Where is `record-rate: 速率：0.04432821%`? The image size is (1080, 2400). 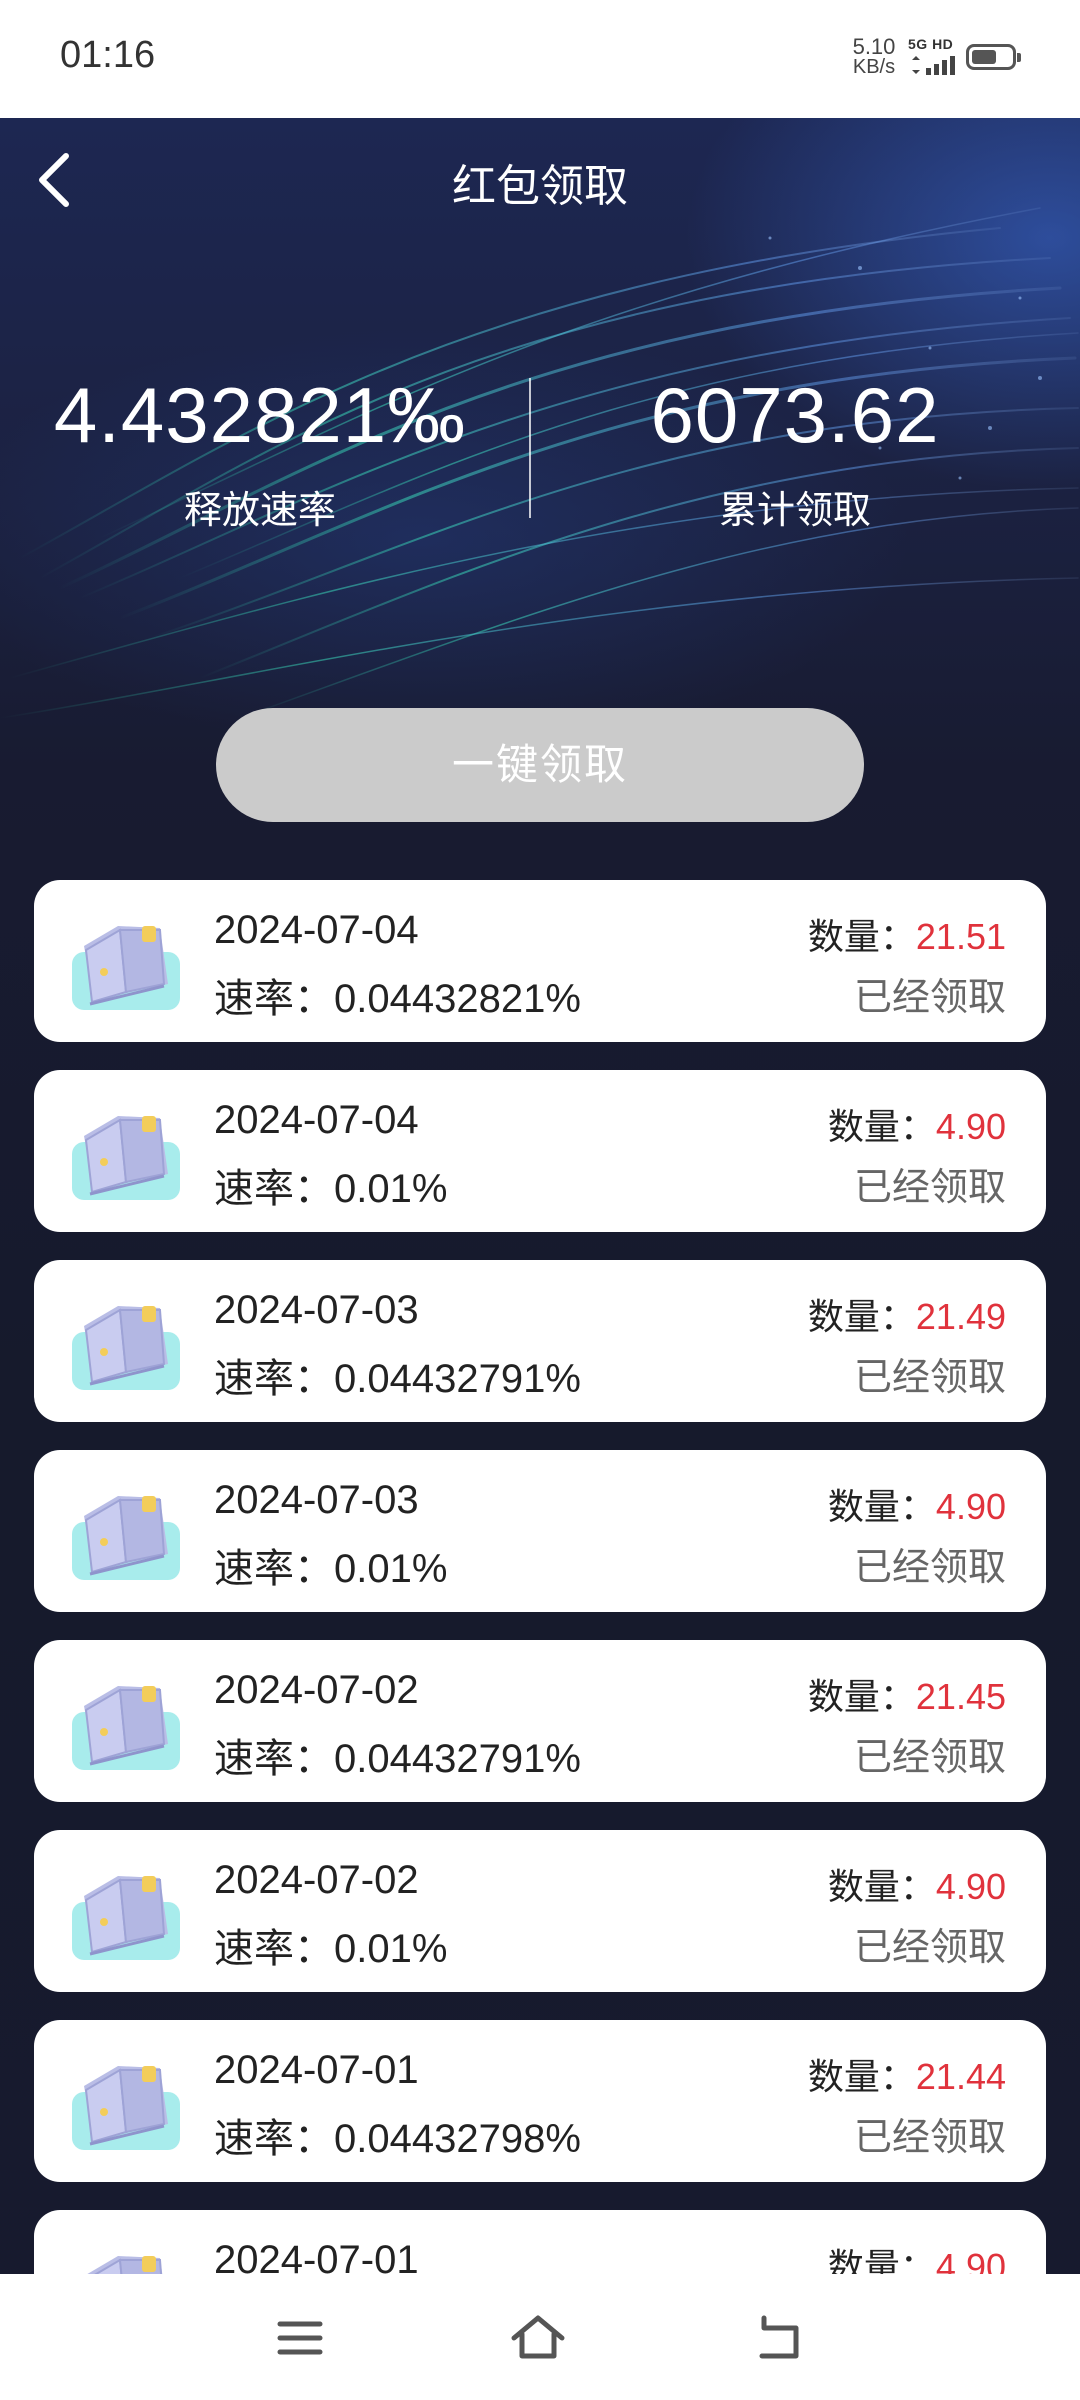
record-rate: 速率：0.04432821% is located at coordinates (397, 999).